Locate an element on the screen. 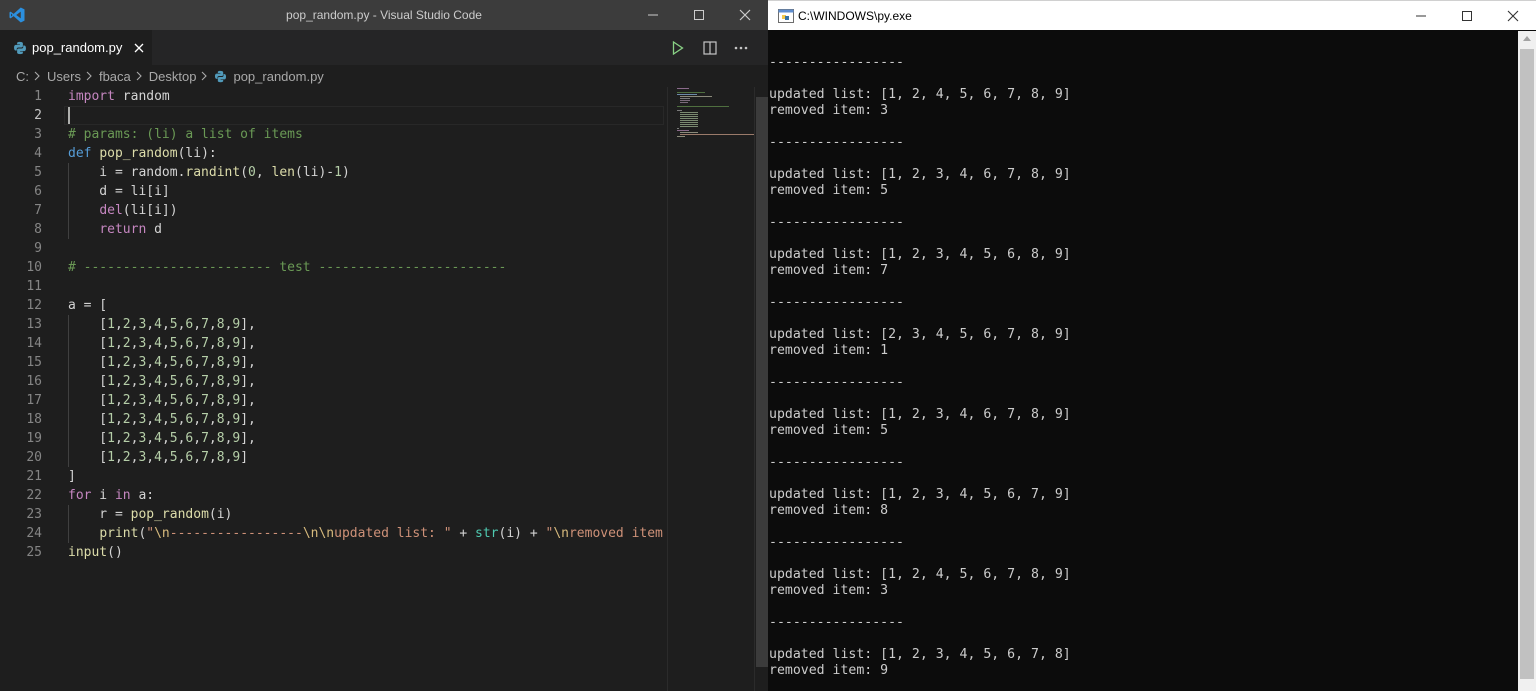 Image resolution: width=1536 pixels, height=691 pixels. vscode-minimize-button is located at coordinates (653, 15).